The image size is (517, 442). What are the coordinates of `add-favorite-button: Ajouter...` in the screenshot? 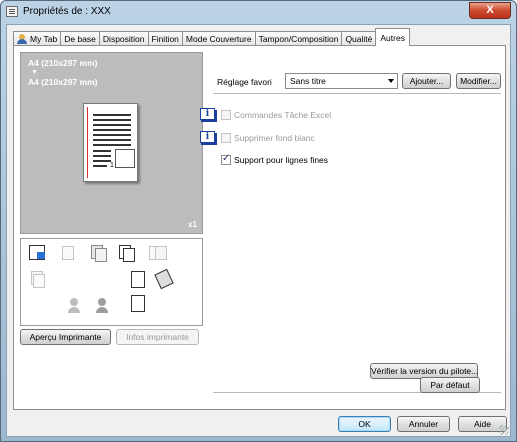 It's located at (426, 81).